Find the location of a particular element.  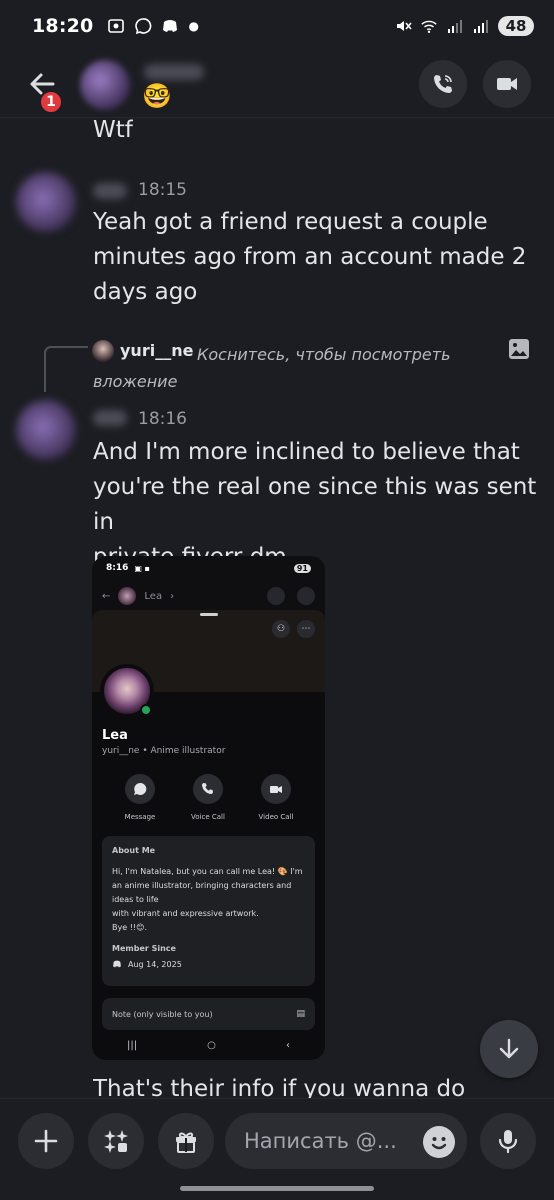

gift-icon is located at coordinates (186, 1142).